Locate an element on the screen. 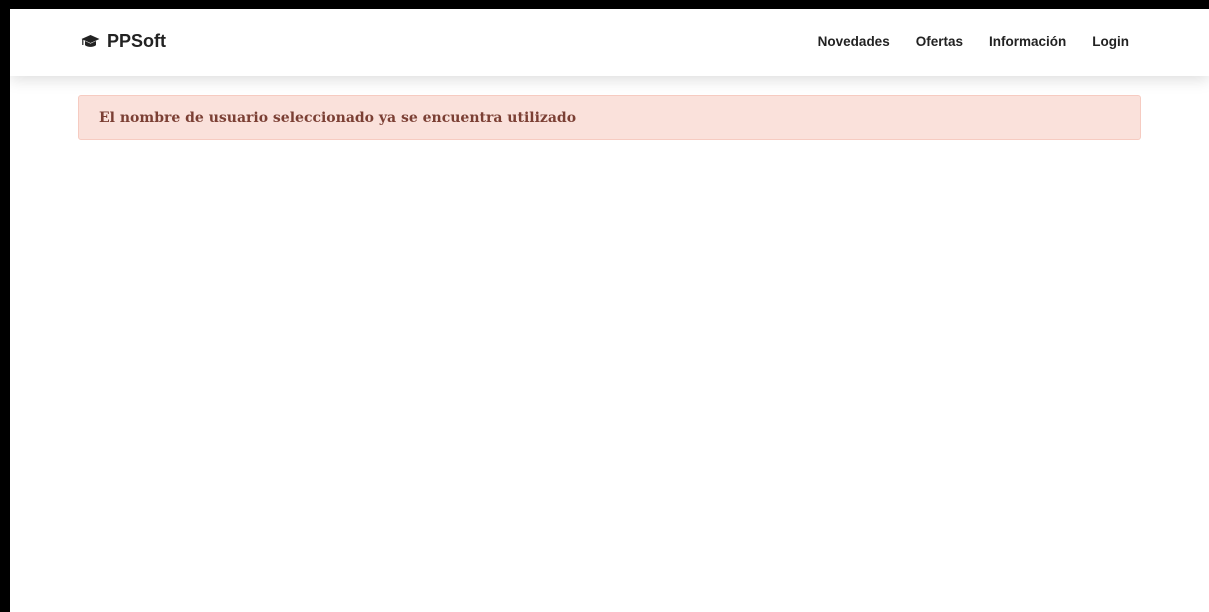  nav-link-ofertas: Ofertas is located at coordinates (939, 41).